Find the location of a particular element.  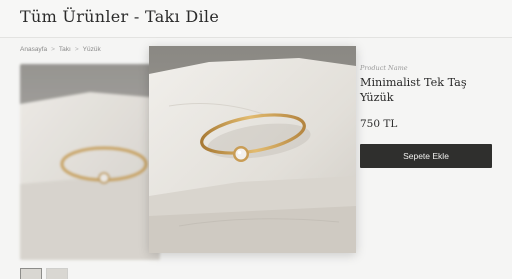

product-name: Minimalist Tek Taş Yüzük is located at coordinates (413, 90).